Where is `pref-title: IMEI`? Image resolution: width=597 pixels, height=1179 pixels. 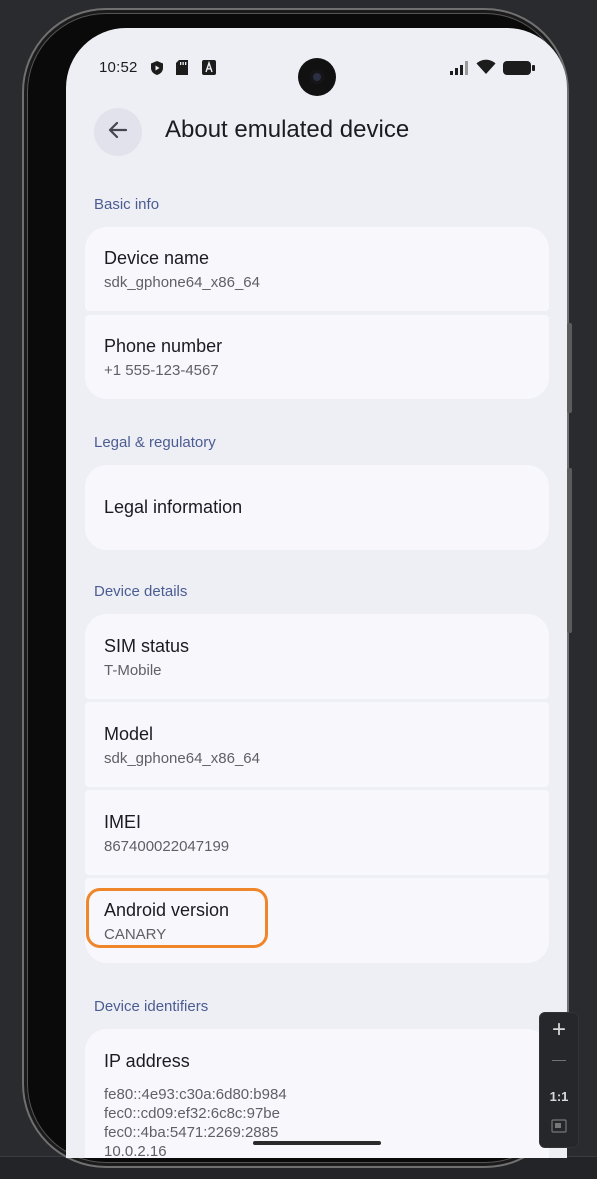
pref-title: IMEI is located at coordinates (123, 822).